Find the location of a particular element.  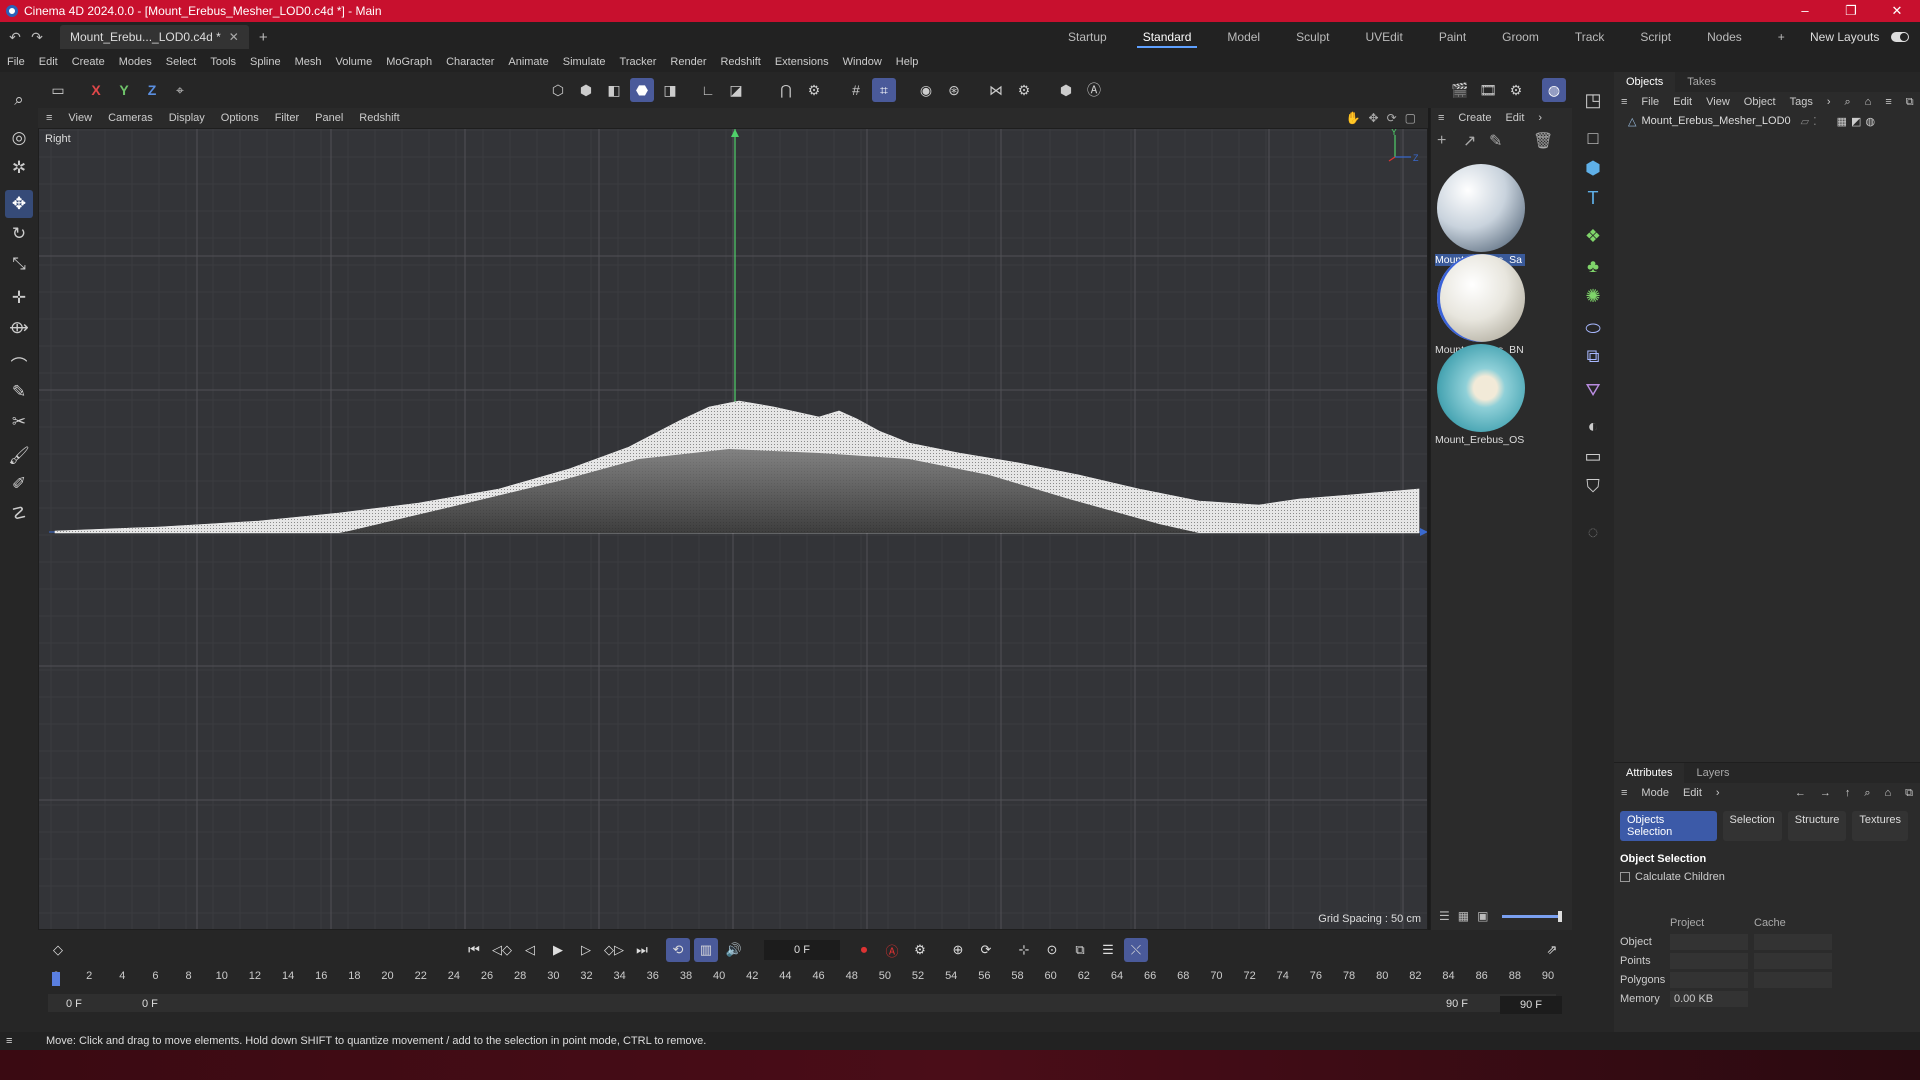

playback-rate-icon: ▥ is located at coordinates (706, 950).